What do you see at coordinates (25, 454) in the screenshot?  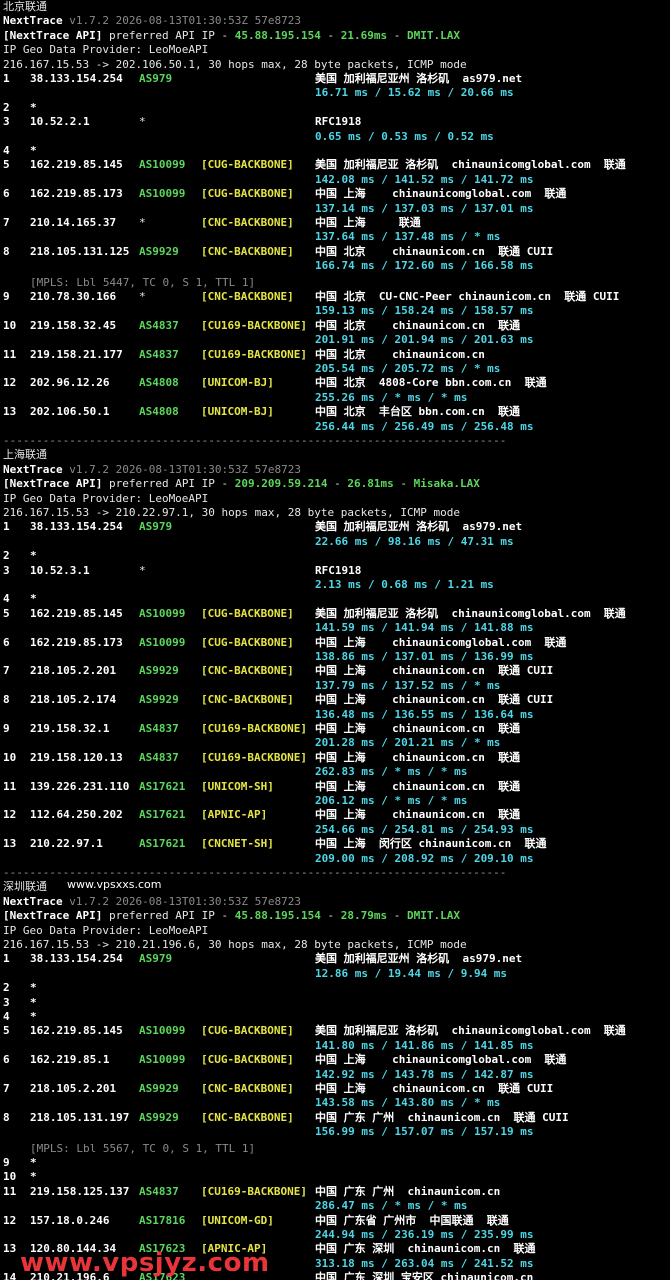 I see `section-title-text: 上海联通` at bounding box center [25, 454].